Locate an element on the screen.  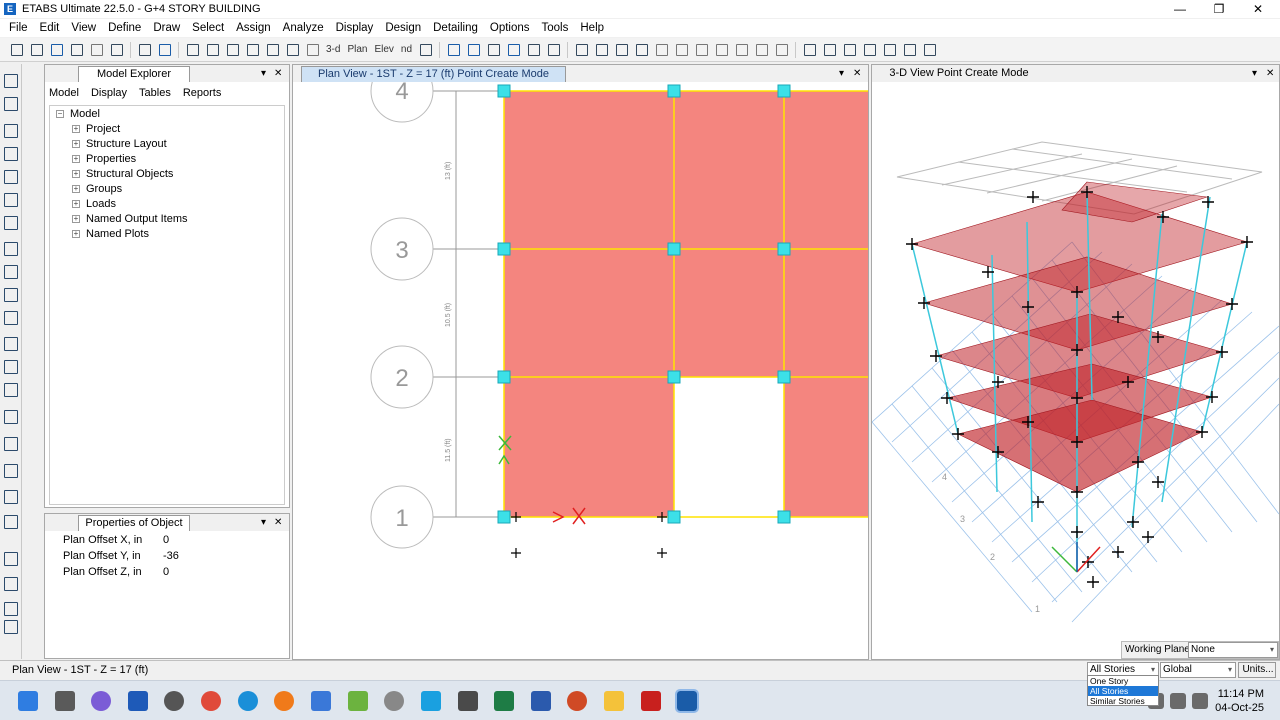
menu-options: Options is located at coordinates (510, 28).